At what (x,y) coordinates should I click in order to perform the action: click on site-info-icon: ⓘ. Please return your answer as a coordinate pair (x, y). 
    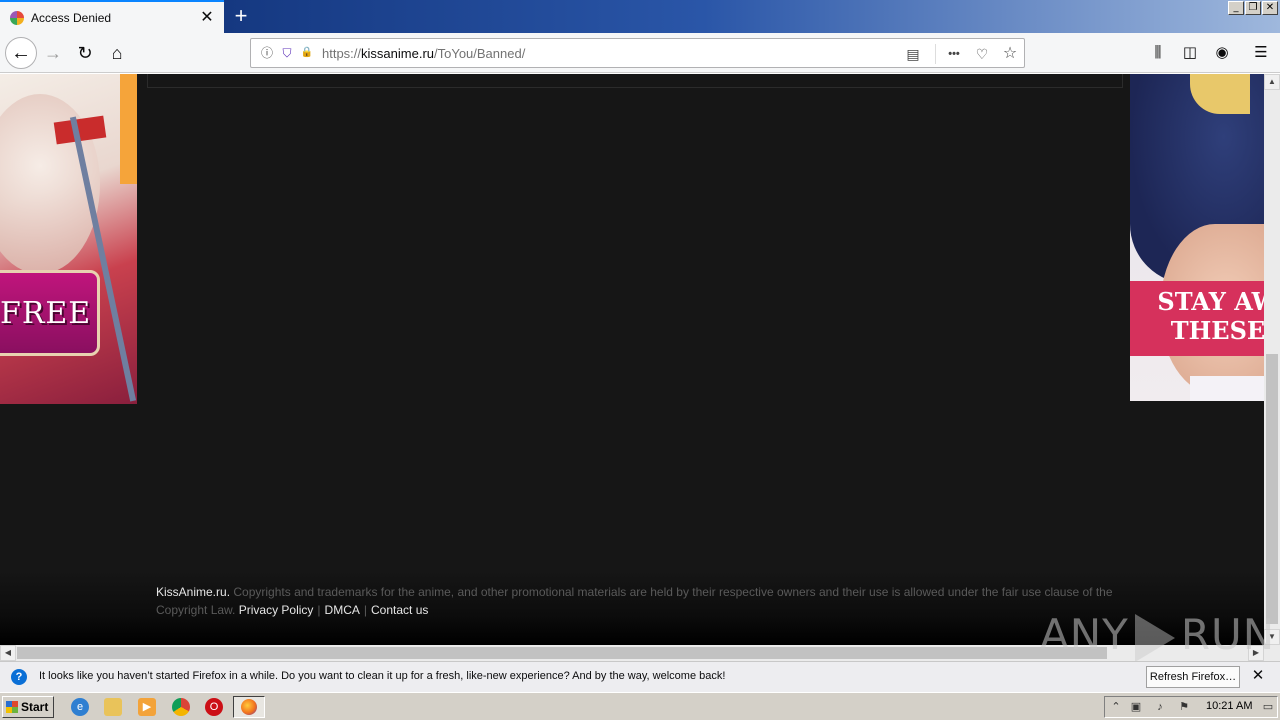
    Looking at the image, I should click on (267, 53).